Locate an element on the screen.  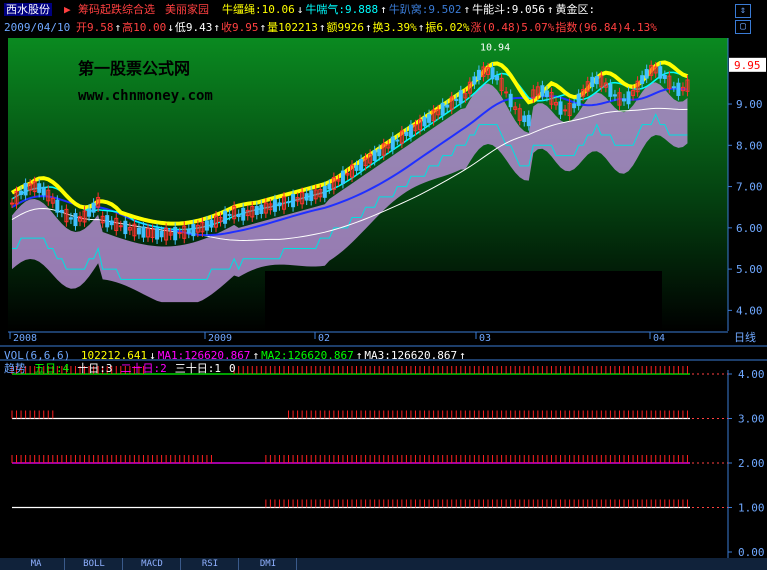
trend-item: 十日:3 is located at coordinates (95, 368).